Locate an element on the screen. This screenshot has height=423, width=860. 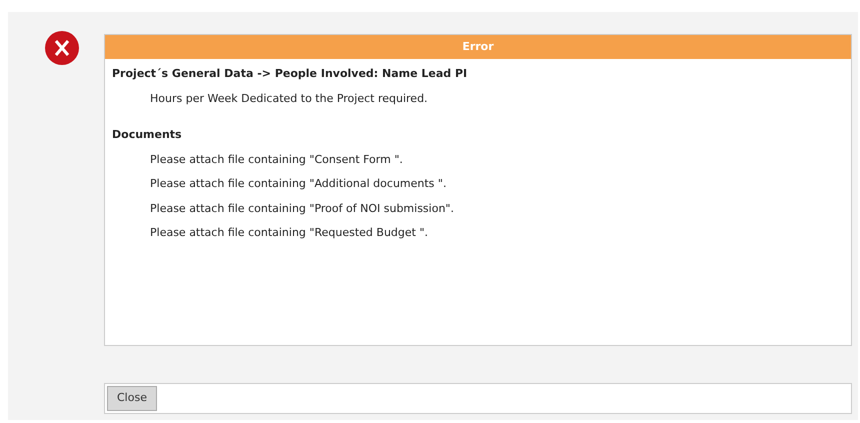
section-heading: Documents is located at coordinates (147, 135).